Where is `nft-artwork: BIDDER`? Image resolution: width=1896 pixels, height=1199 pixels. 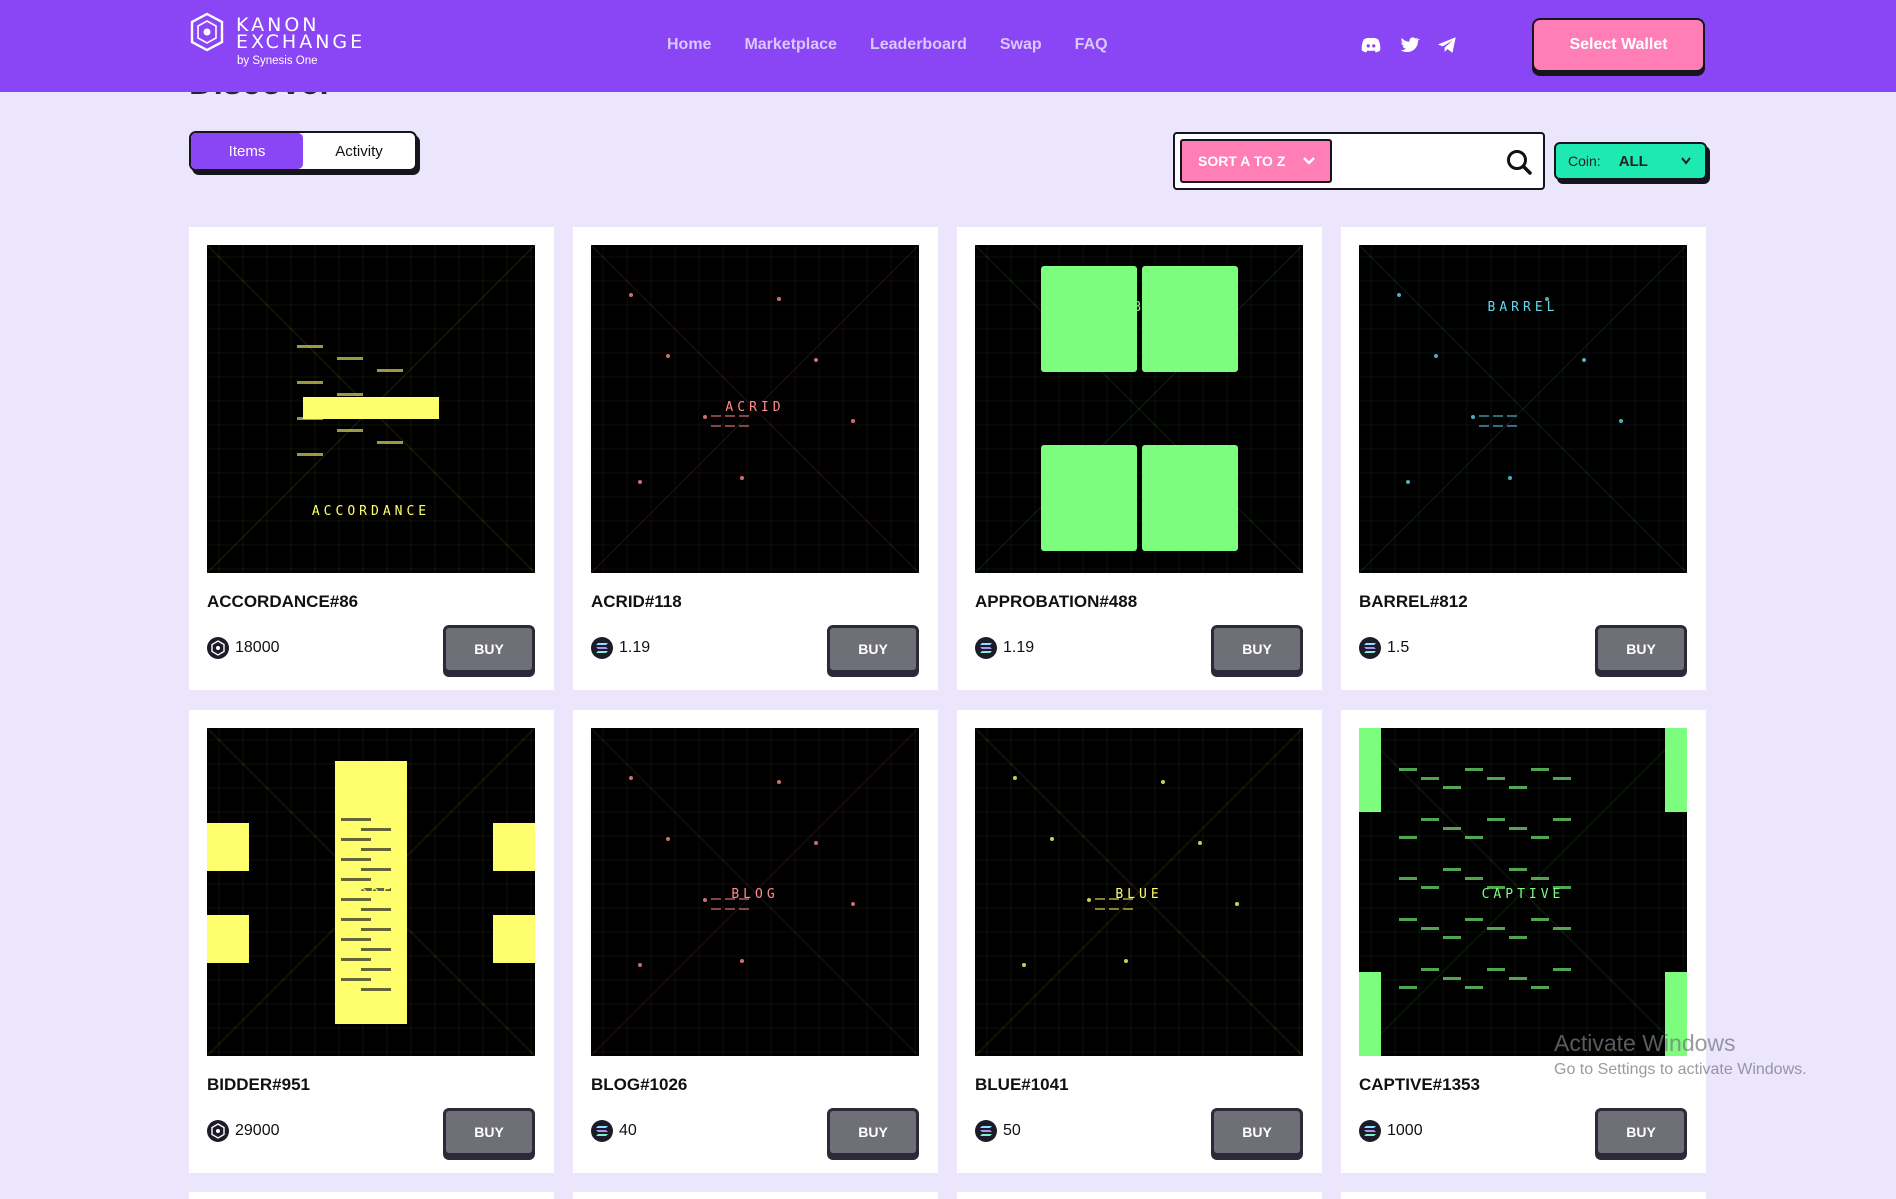
nft-artwork: BIDDER is located at coordinates (371, 892).